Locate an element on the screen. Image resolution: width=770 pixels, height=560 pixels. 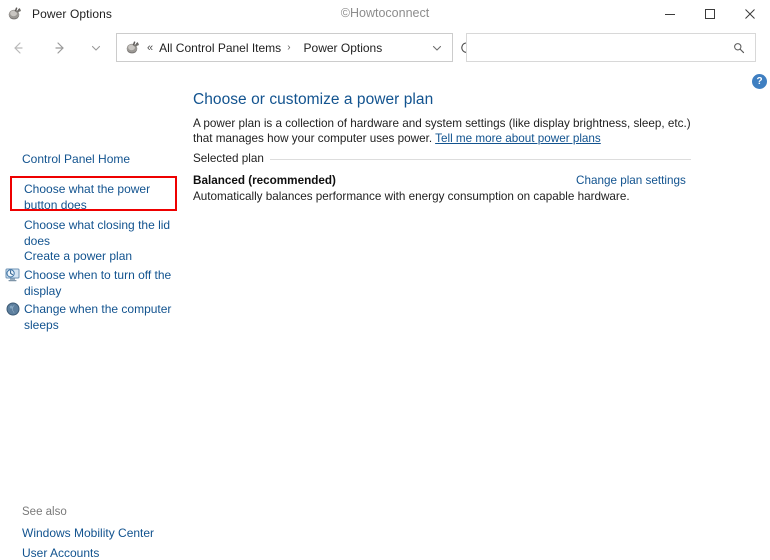
selected-plan-label: Selected plan is located at coordinates (231, 158).